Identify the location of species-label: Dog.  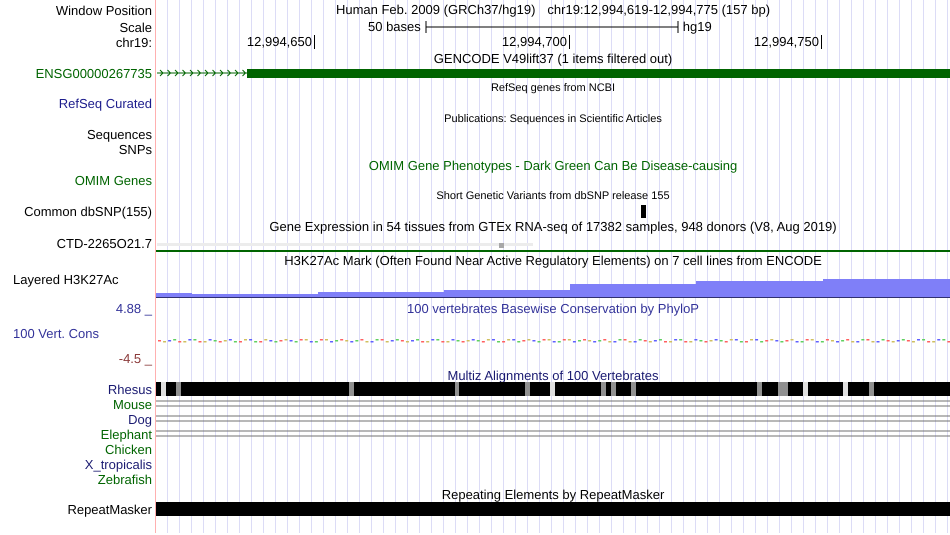
(140, 419).